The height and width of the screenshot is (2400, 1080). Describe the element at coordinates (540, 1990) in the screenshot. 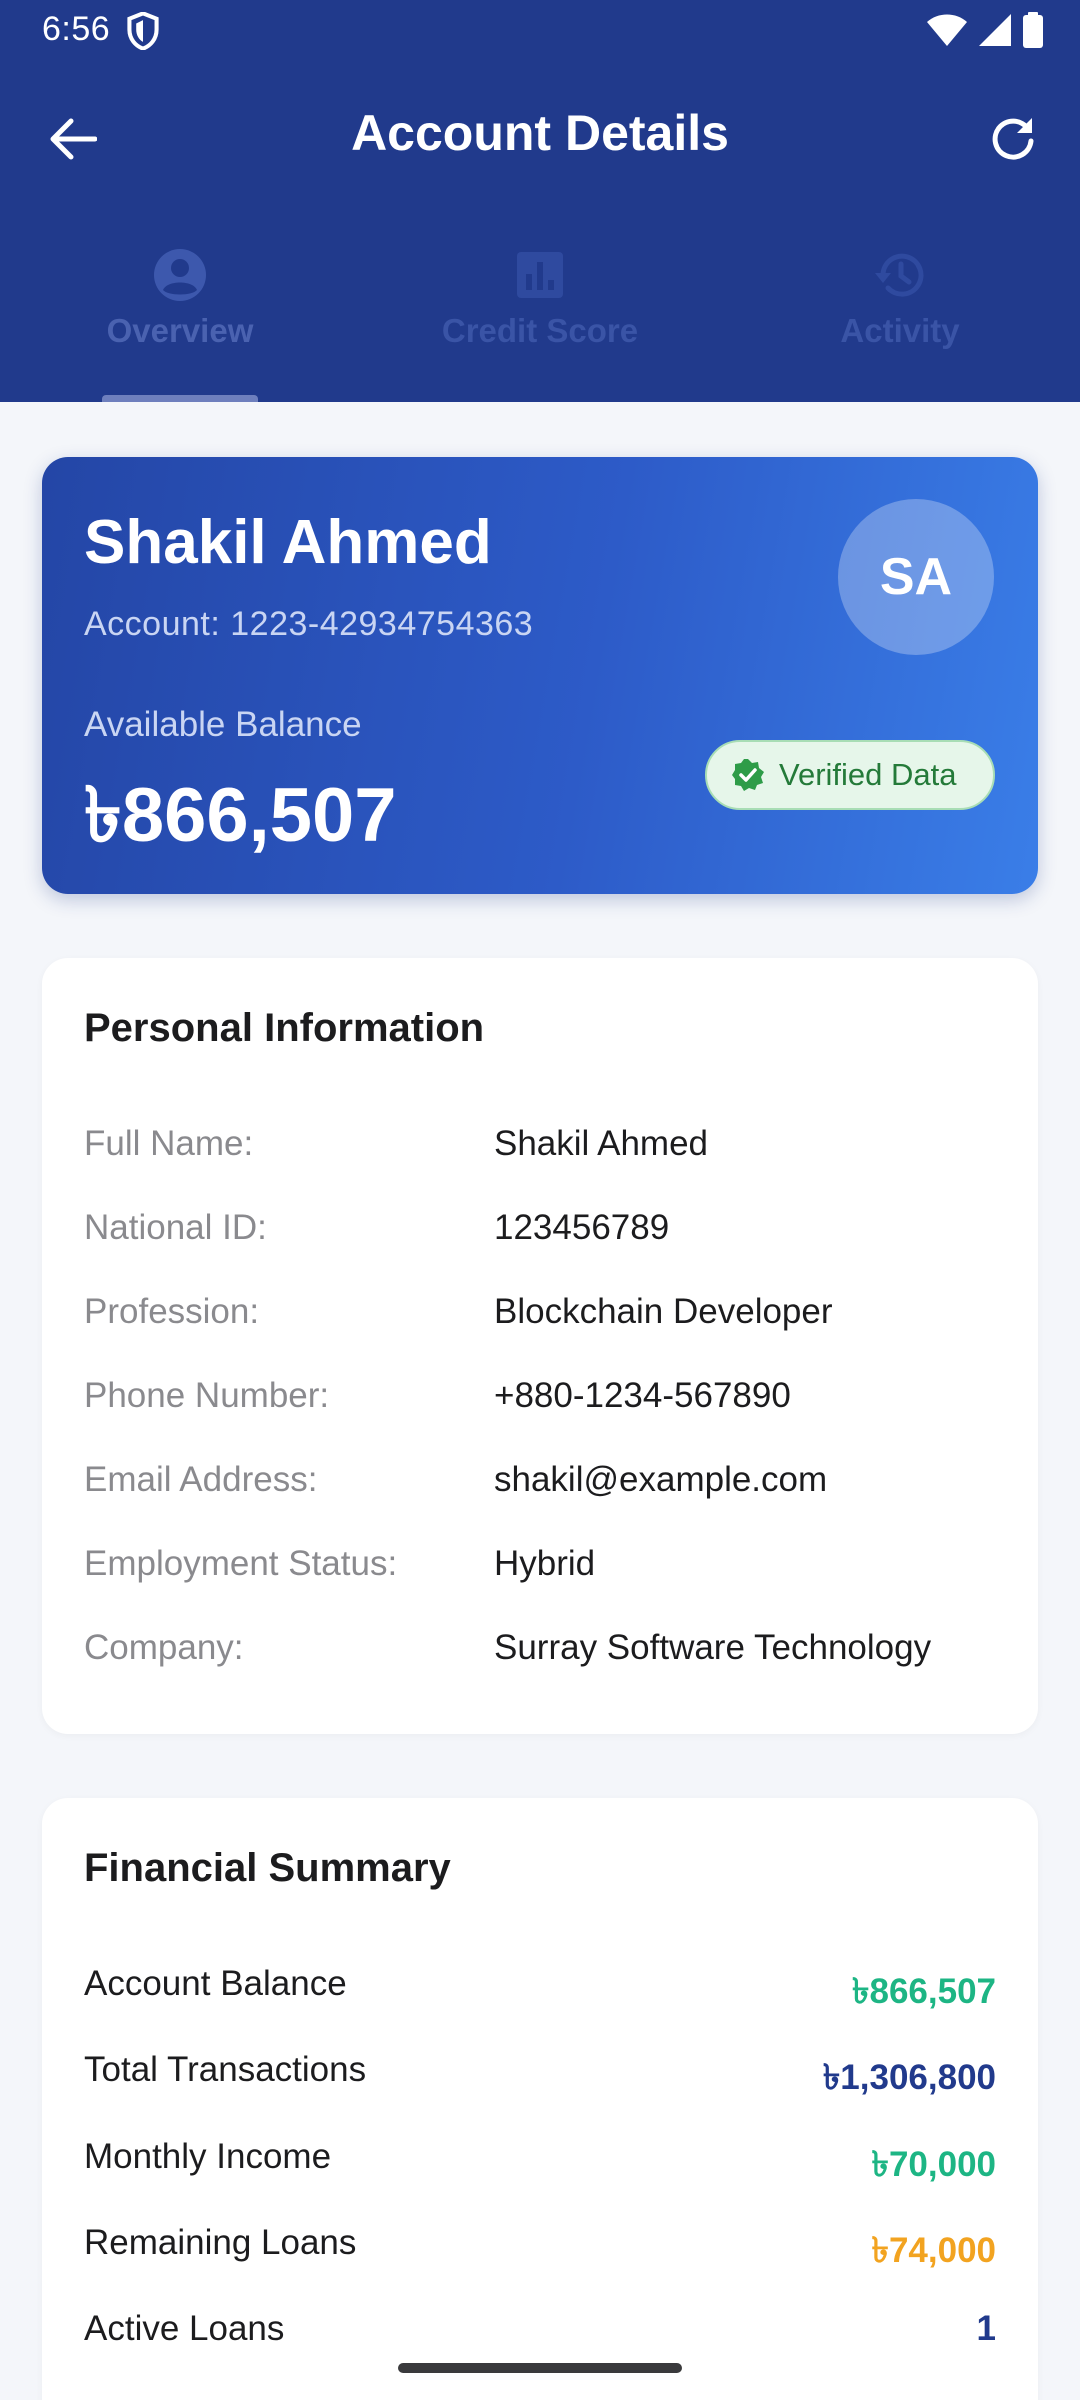

I see `fin-row-account-balance: Account Balance ৳866,507` at that location.